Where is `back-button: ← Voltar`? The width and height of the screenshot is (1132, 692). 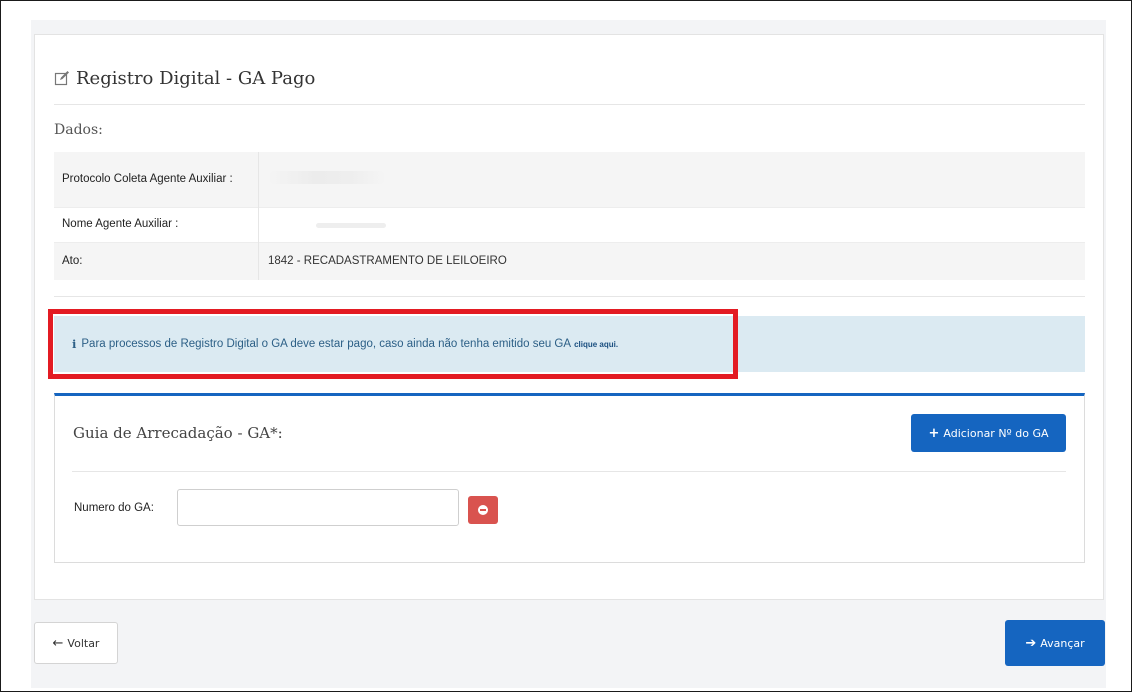
back-button: ← Voltar is located at coordinates (76, 643).